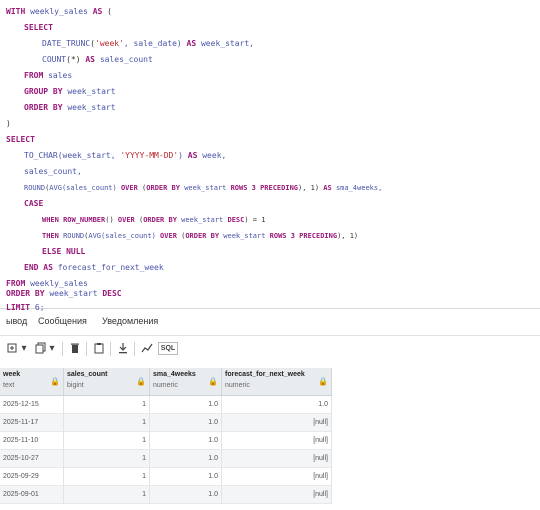 The image size is (540, 510). Describe the element at coordinates (97, 59) in the screenshot. I see `code-line-4: COUNT(*) AS sales_count` at that location.